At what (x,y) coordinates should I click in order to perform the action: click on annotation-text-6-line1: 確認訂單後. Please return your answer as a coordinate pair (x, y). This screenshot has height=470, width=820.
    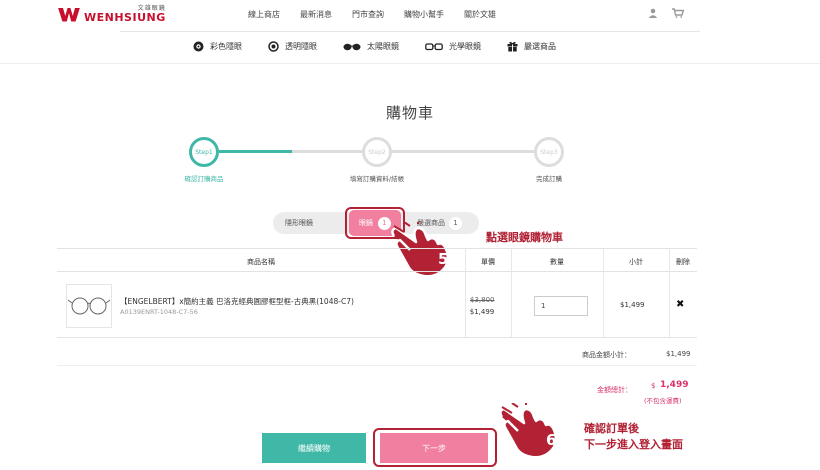
    Looking at the image, I should click on (611, 428).